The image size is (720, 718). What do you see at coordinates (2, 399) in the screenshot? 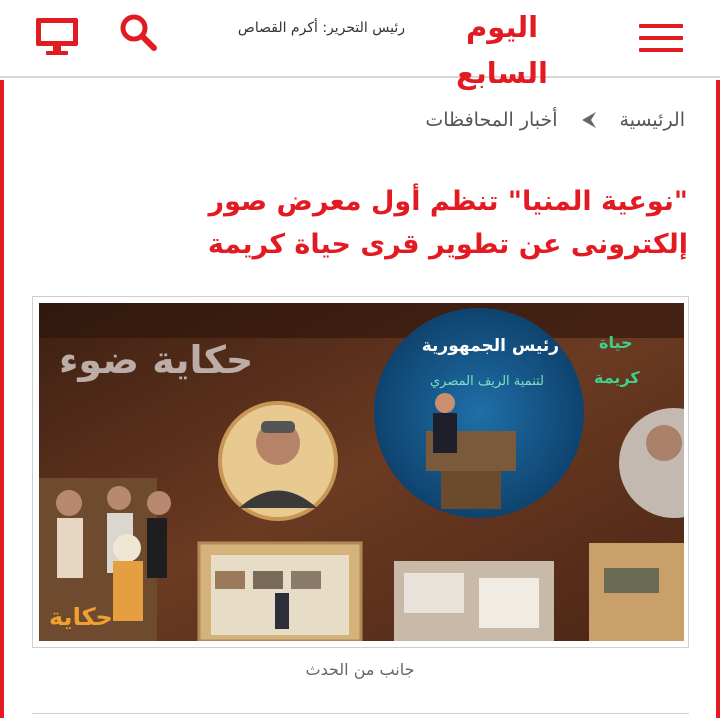
I see `left-rail` at bounding box center [2, 399].